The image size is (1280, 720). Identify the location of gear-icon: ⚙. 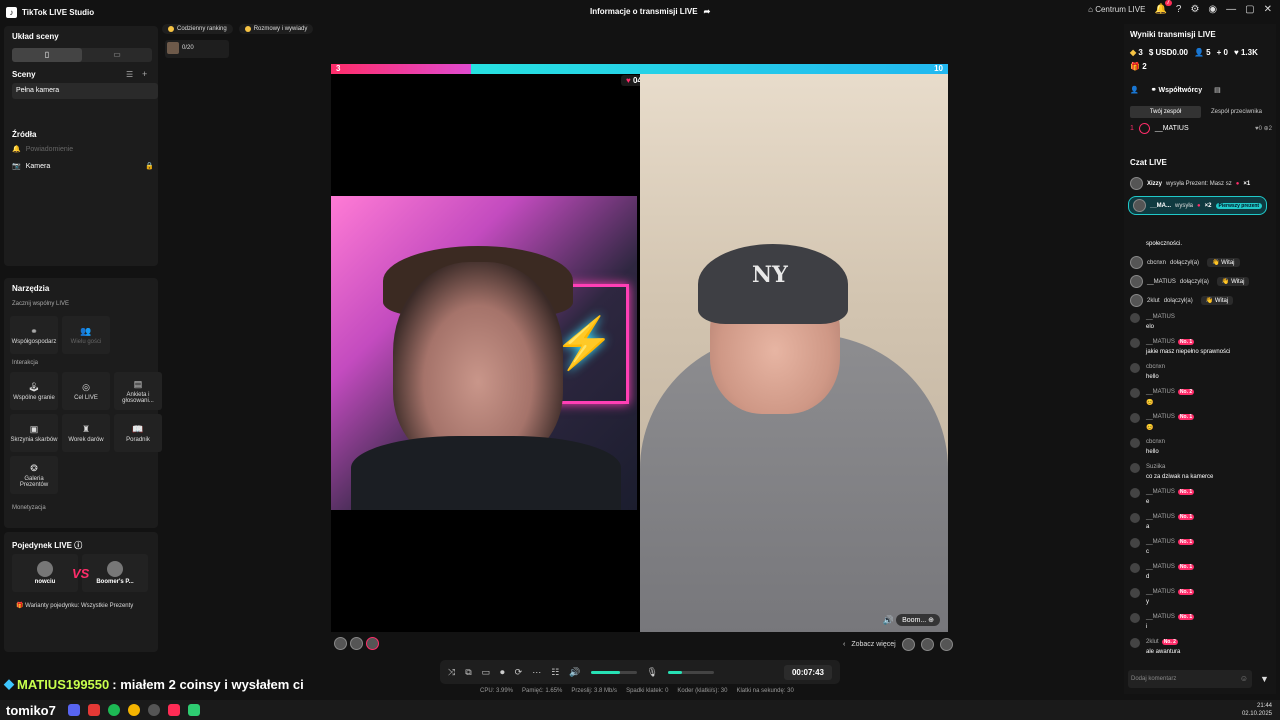
(1194, 9).